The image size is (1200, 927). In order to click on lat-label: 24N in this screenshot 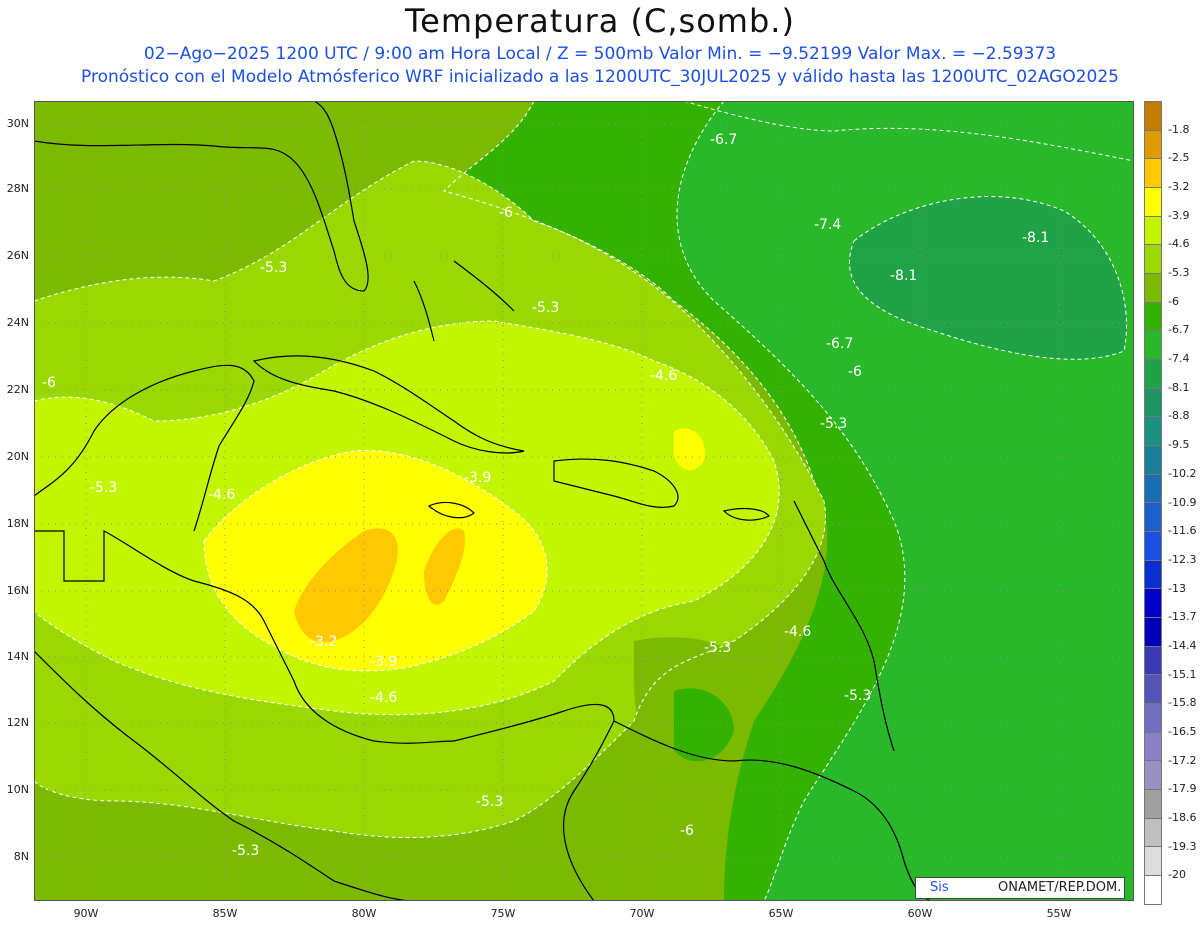, I will do `click(17, 322)`.